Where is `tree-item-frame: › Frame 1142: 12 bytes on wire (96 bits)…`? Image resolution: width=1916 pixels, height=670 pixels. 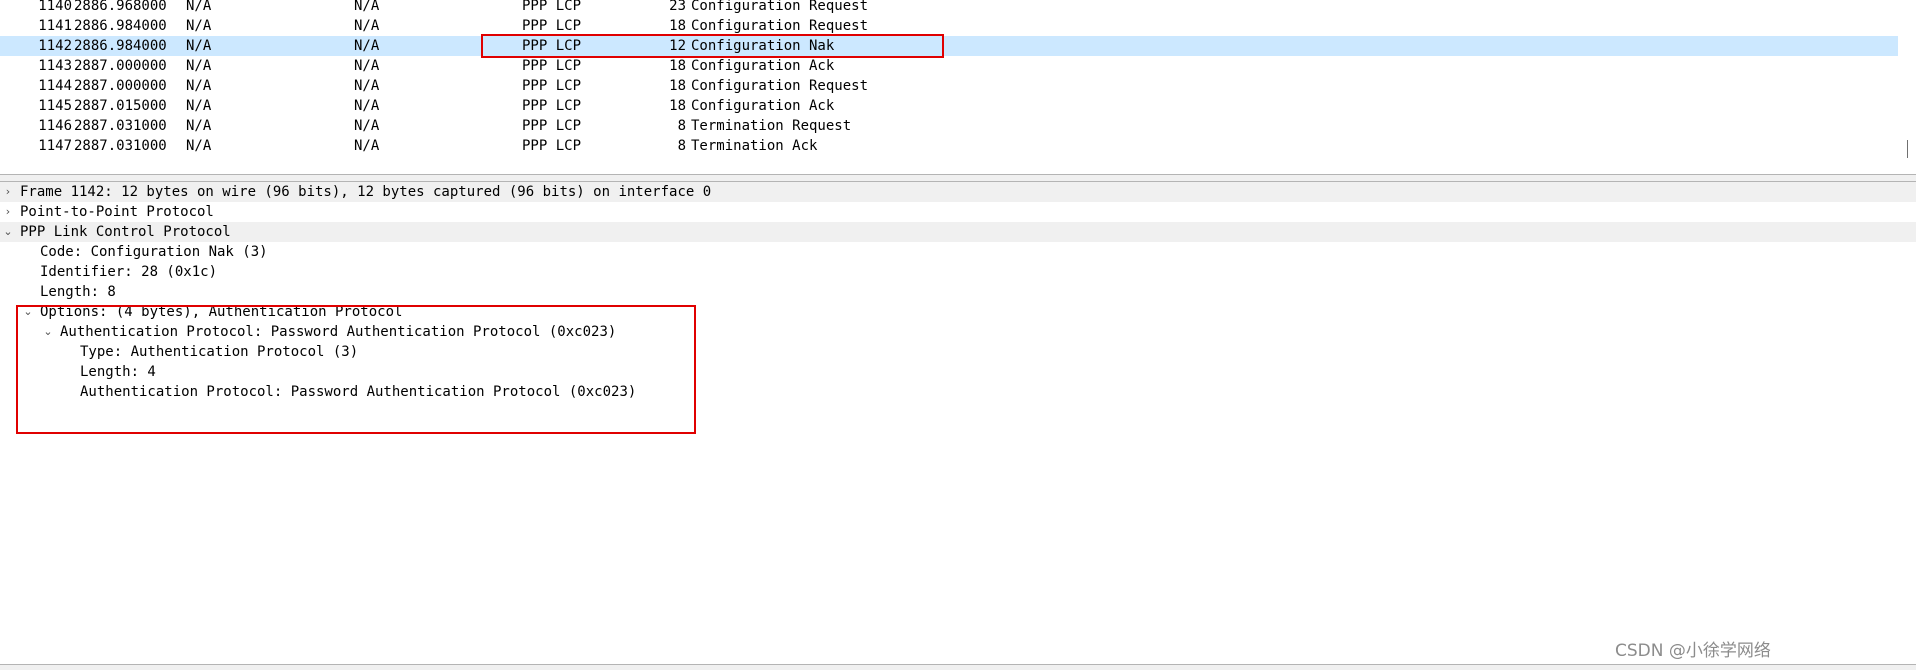
tree-item-frame: › Frame 1142: 12 bytes on wire (96 bits)… is located at coordinates (958, 192).